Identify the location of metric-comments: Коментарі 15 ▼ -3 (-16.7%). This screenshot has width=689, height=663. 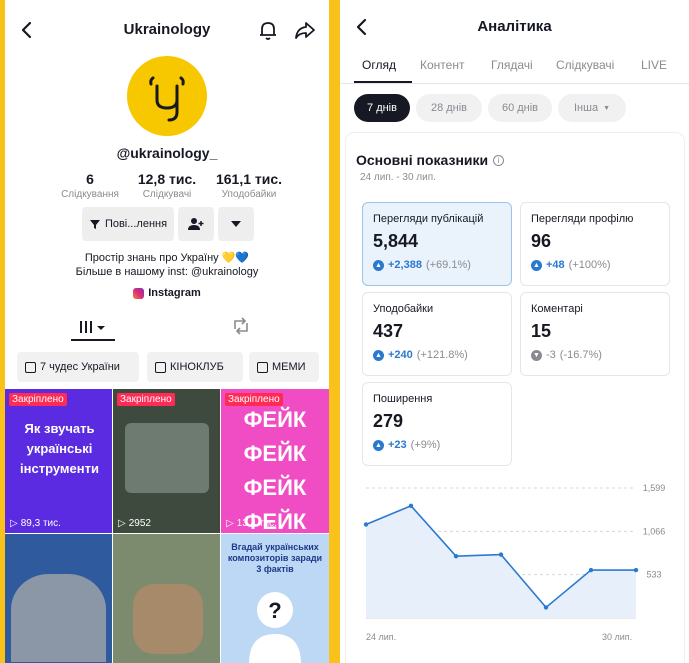
(595, 334).